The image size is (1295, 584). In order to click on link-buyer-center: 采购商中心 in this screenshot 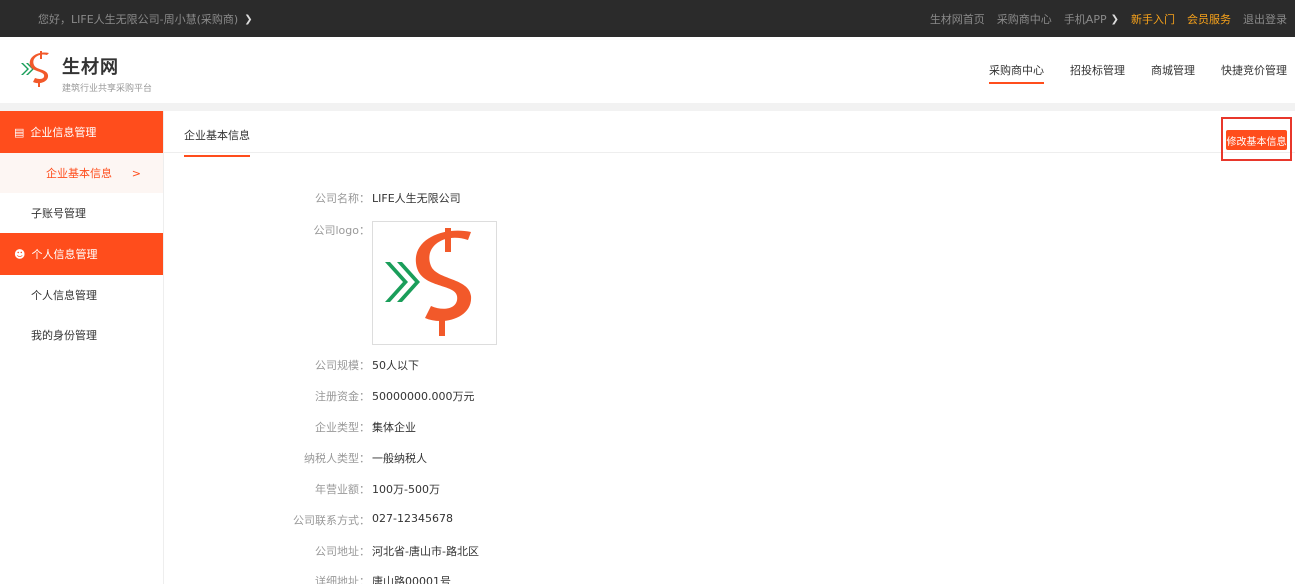, I will do `click(1024, 19)`.